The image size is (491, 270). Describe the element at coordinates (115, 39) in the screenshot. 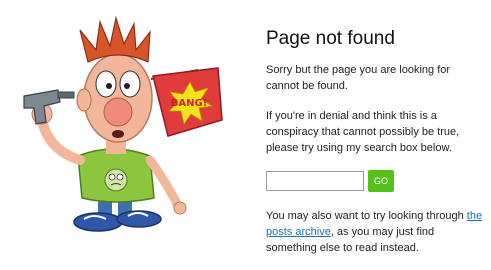

I see `red-hair` at that location.